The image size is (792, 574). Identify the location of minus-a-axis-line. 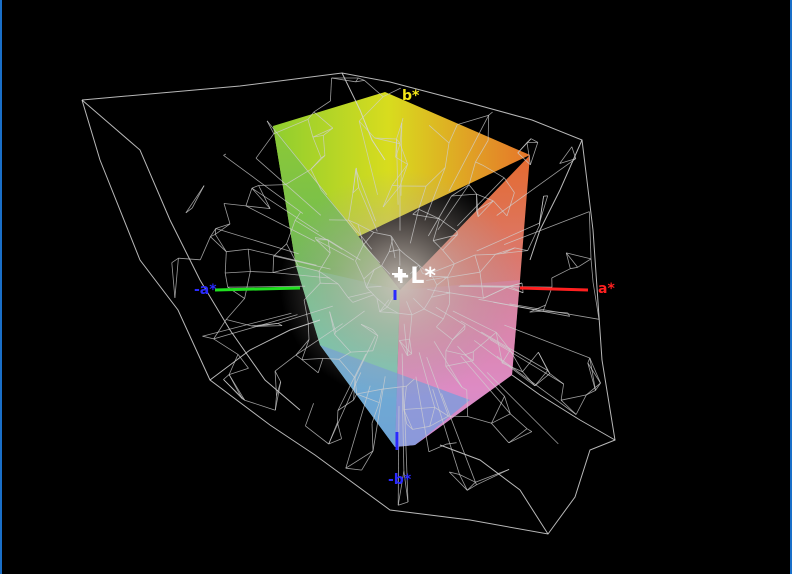
(257, 289).